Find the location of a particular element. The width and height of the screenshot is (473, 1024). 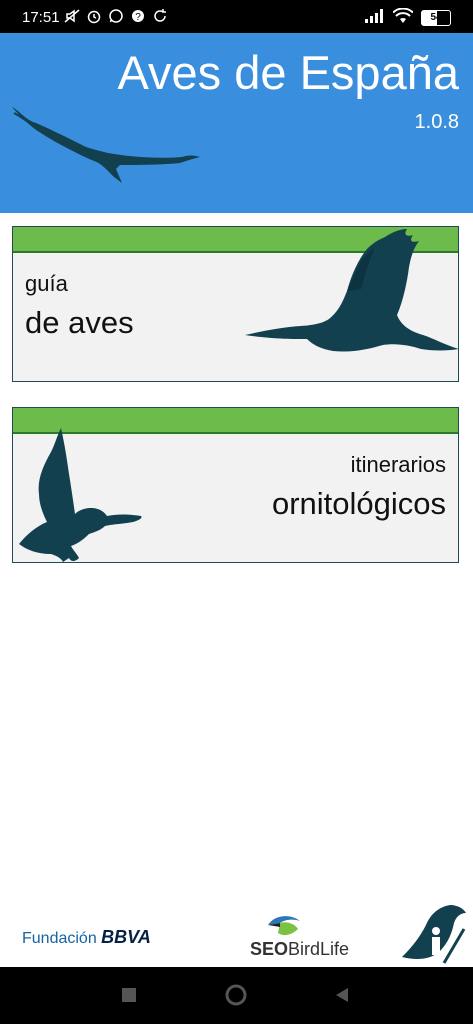

kingfisher-icon is located at coordinates (284, 926).